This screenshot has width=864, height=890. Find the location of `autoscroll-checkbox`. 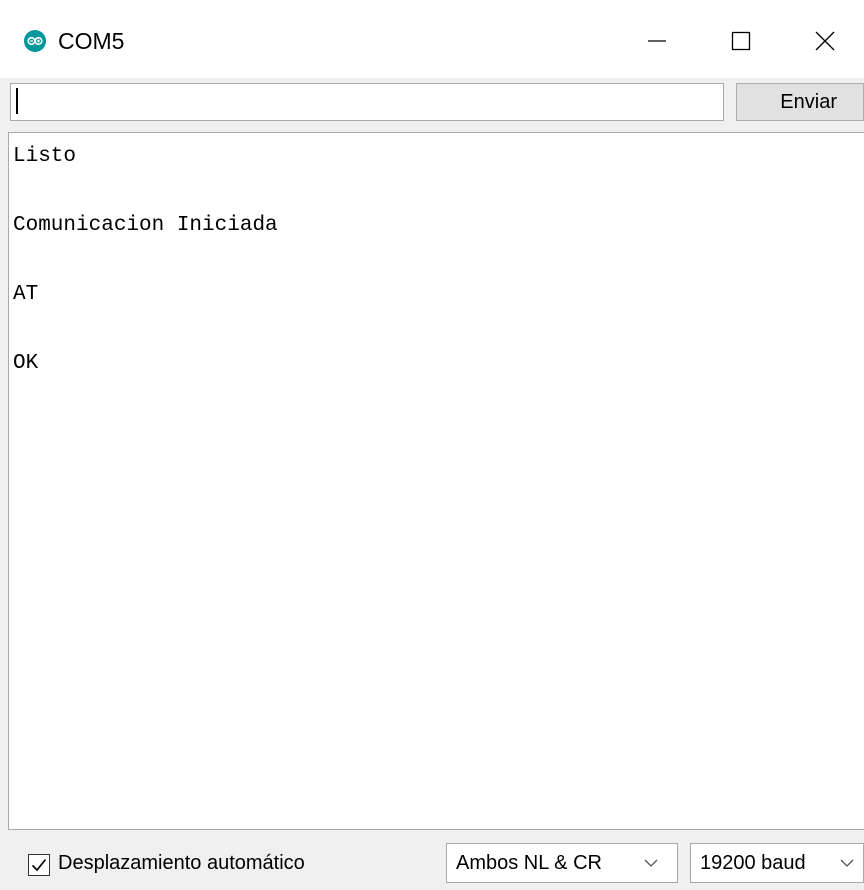

autoscroll-checkbox is located at coordinates (39, 865).